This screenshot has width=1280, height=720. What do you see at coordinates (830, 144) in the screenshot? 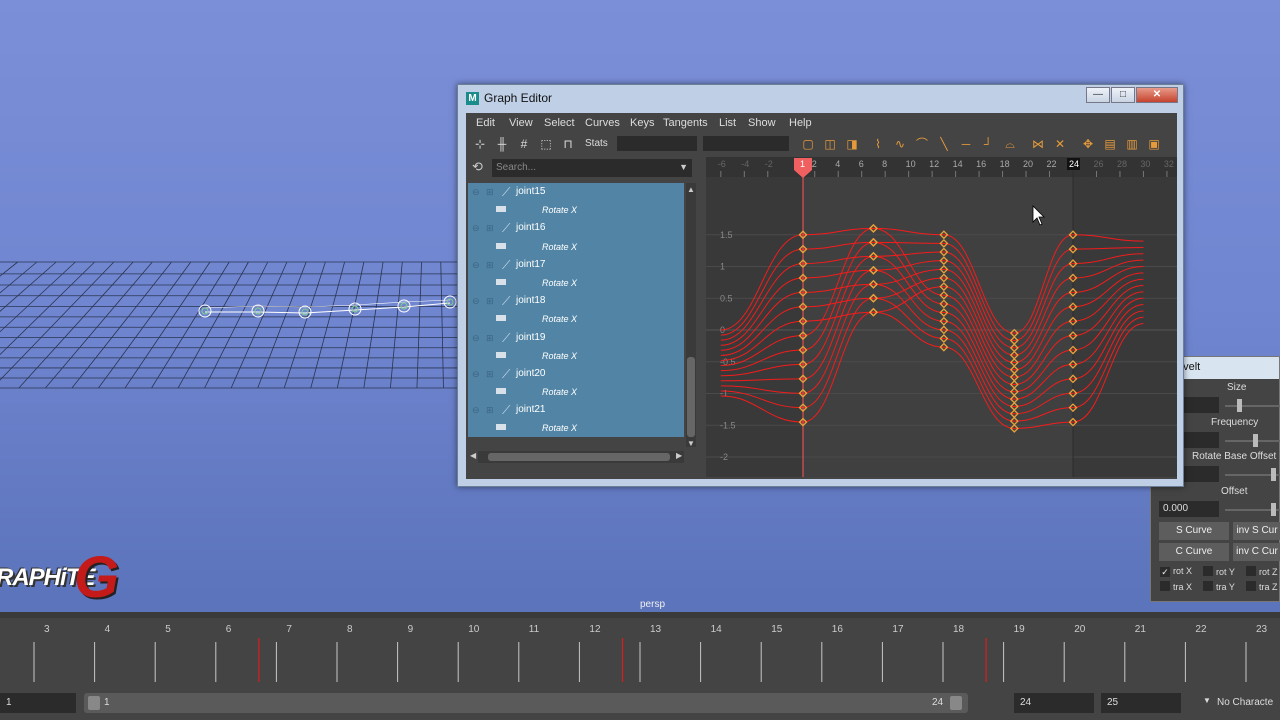
I see `frame-playback-icon: ◫` at bounding box center [830, 144].